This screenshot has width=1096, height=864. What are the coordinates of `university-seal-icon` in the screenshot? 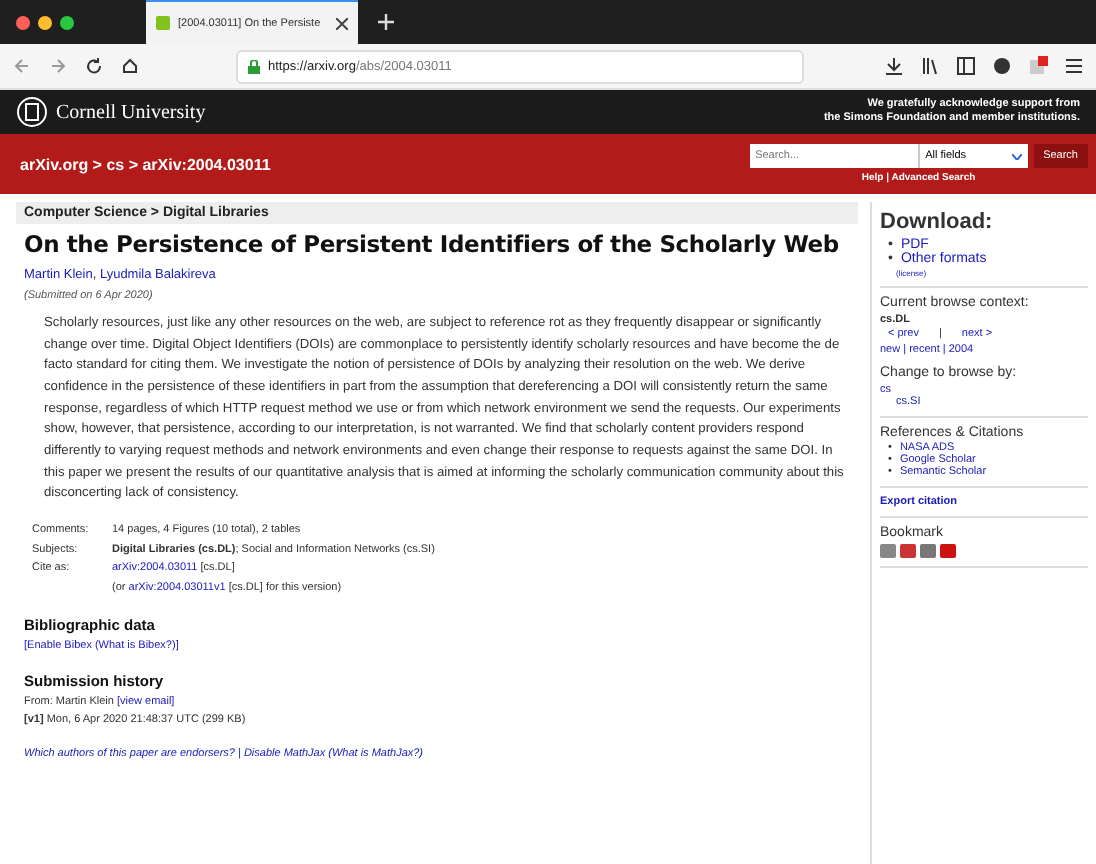 It's located at (32, 112).